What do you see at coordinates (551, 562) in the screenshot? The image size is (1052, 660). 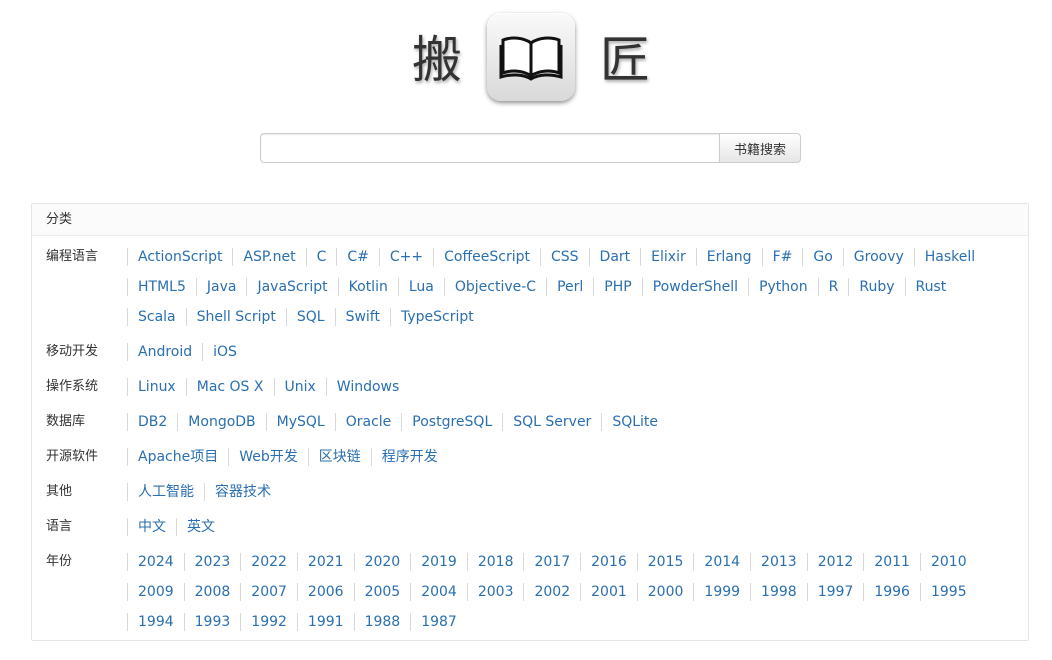 I see `category-link: 2017` at bounding box center [551, 562].